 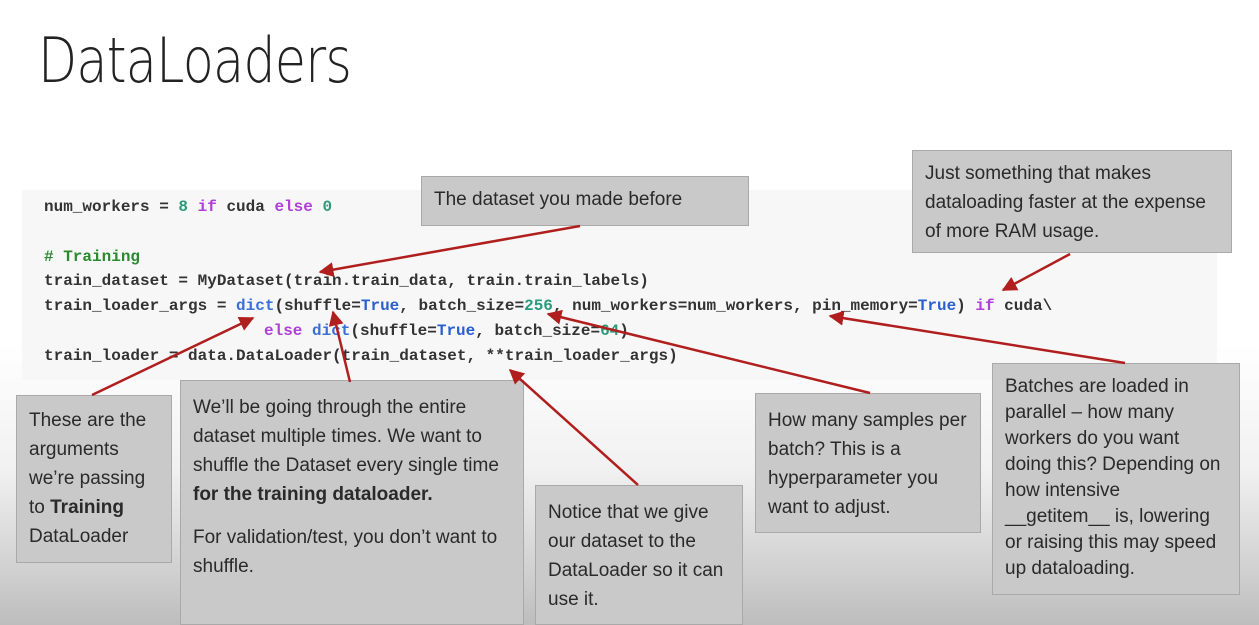 What do you see at coordinates (173, 356) in the screenshot?
I see `arrow-to-dict` at bounding box center [173, 356].